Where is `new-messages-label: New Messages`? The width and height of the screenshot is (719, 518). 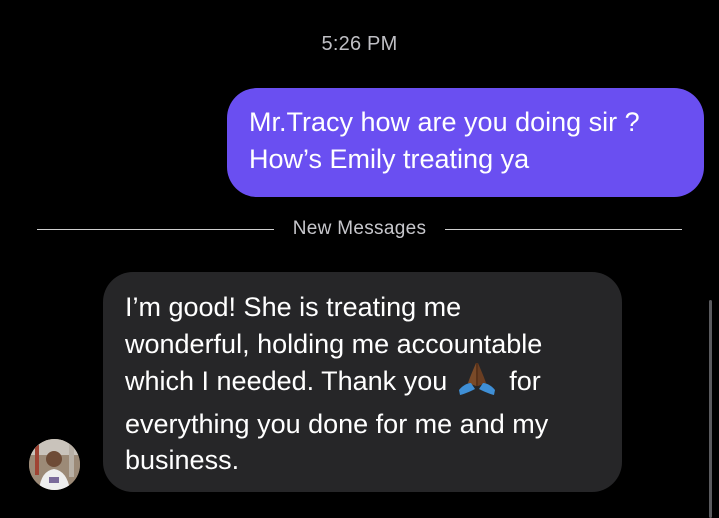
new-messages-label: New Messages is located at coordinates (359, 228).